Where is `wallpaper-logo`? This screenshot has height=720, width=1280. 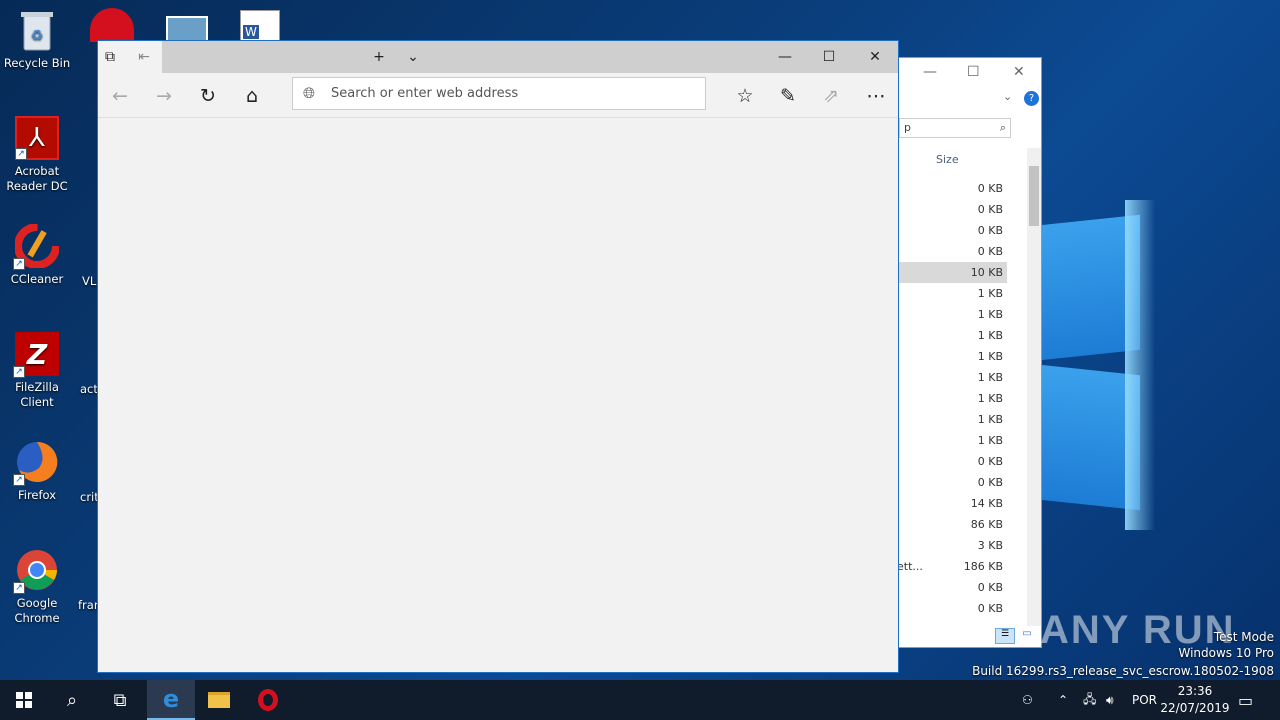
wallpaper-logo is located at coordinates (1155, 365).